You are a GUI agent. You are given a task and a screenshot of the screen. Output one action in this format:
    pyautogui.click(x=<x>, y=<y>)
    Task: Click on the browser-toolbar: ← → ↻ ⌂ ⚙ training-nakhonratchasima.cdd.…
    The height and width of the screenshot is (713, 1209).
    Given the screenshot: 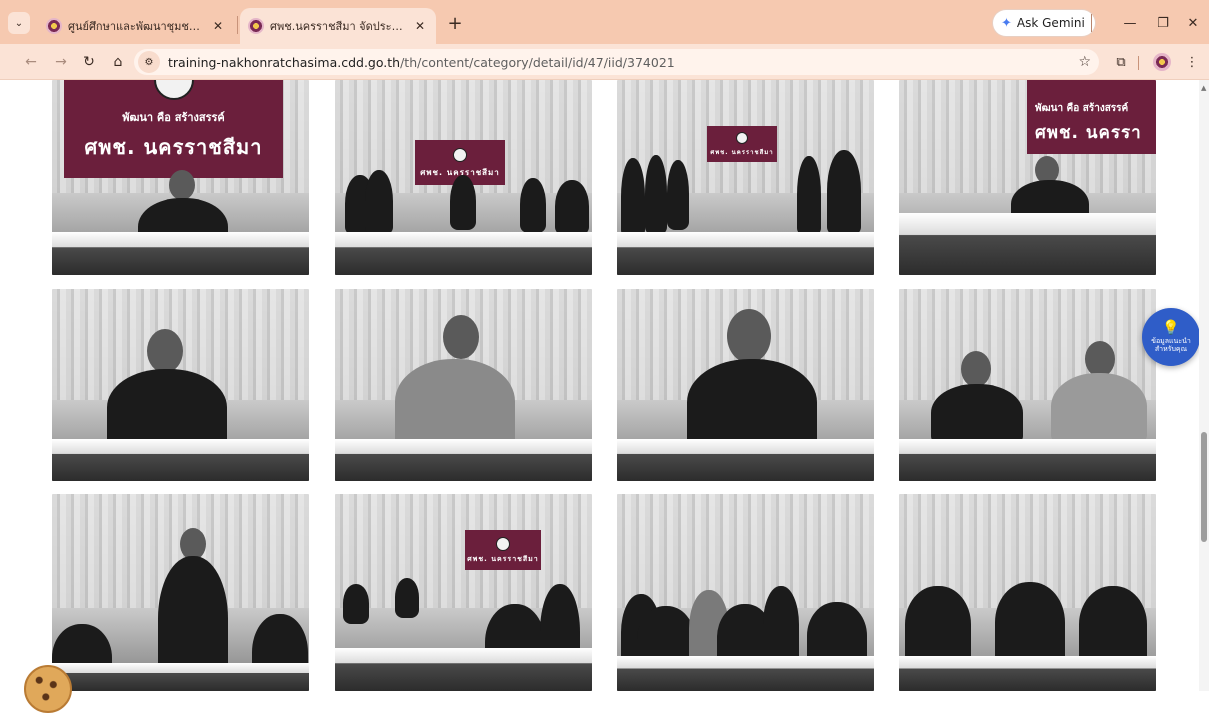 What is the action you would take?
    pyautogui.click(x=604, y=62)
    